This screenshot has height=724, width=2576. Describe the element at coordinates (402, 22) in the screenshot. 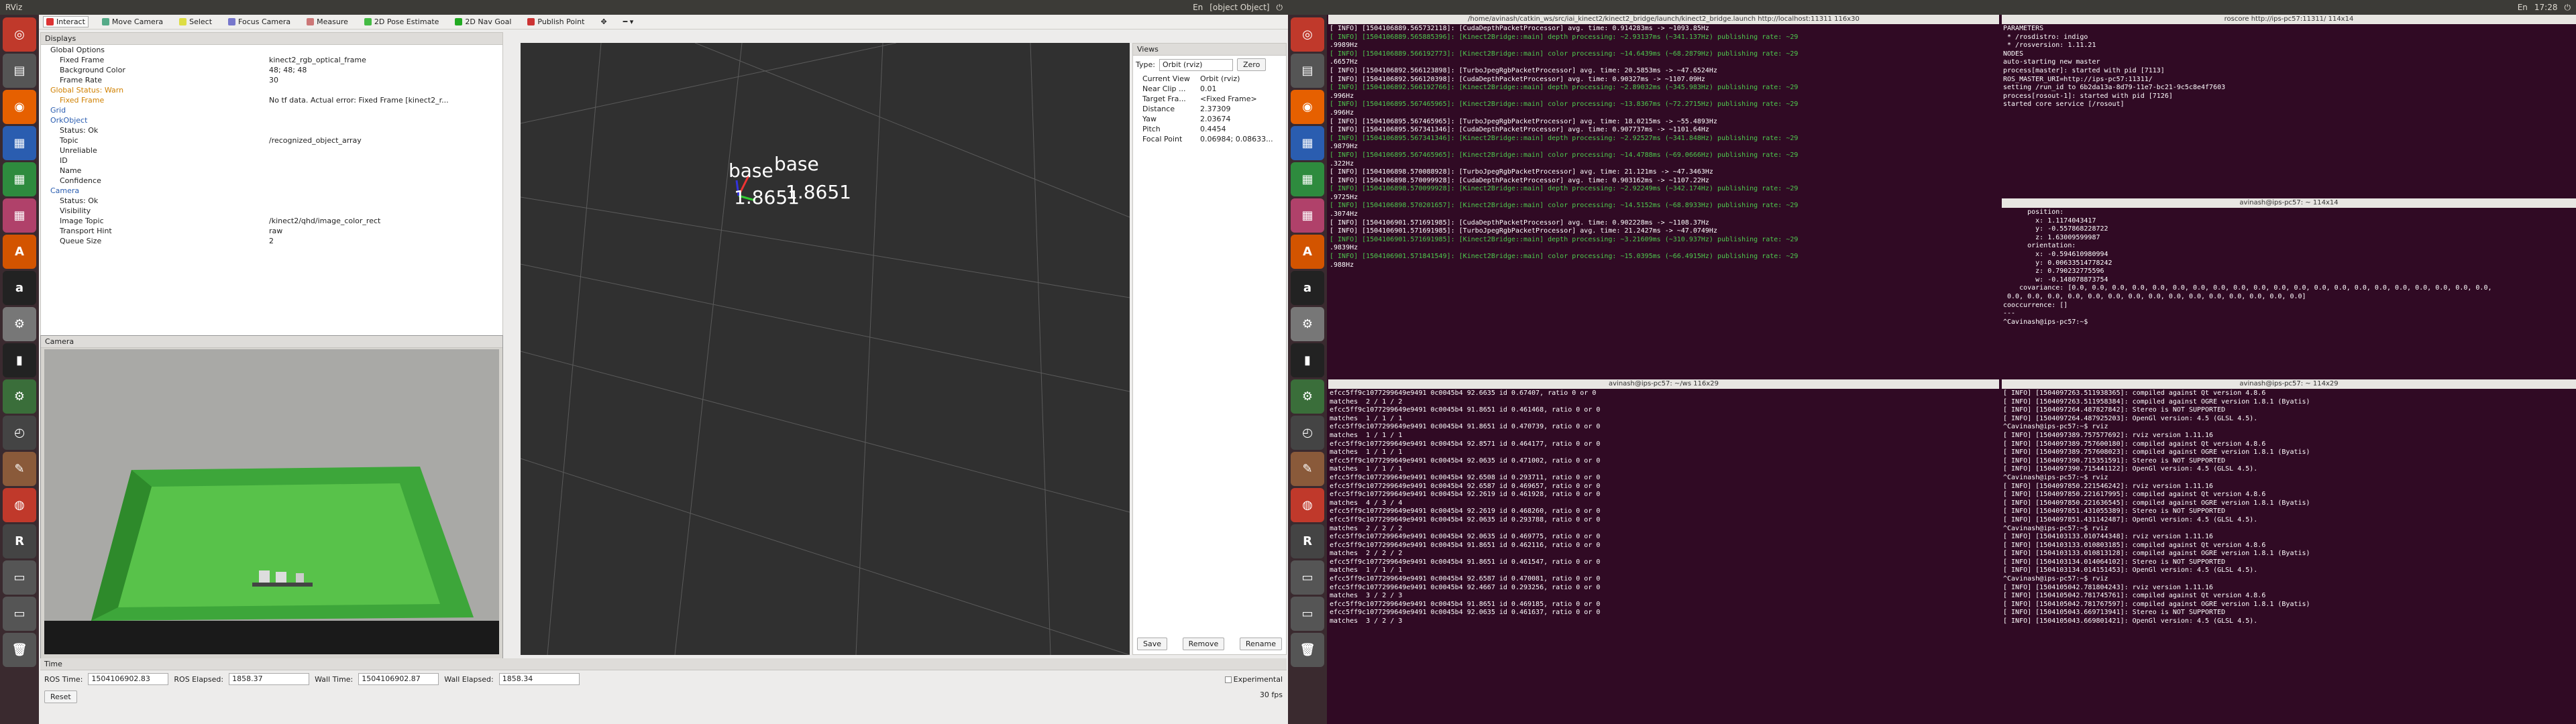

I see `tool-2d-pose-estimate: 2D Pose Estimate` at that location.